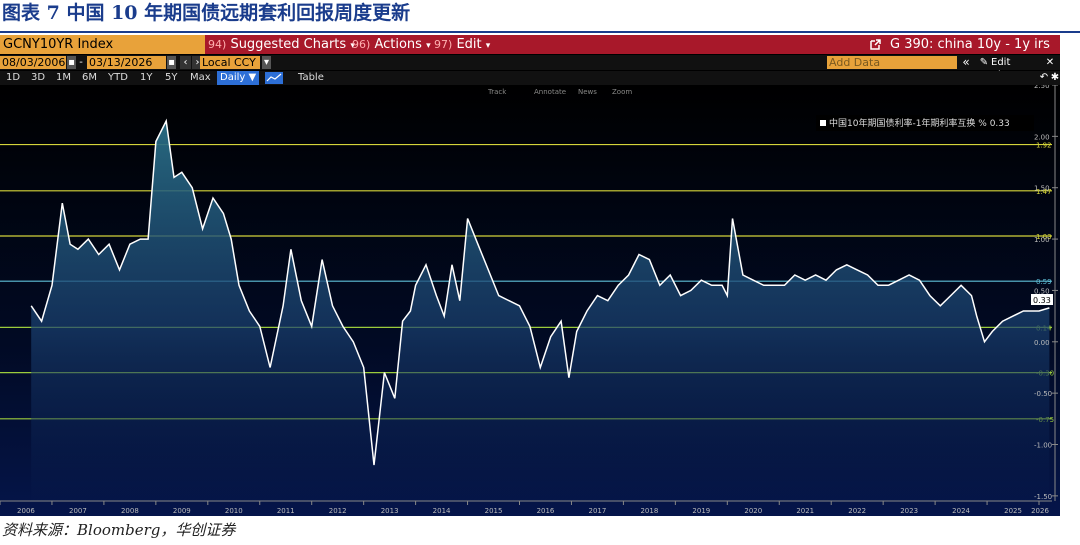  Describe the element at coordinates (805, 511) in the screenshot. I see `x-tick-label: 2021` at that location.